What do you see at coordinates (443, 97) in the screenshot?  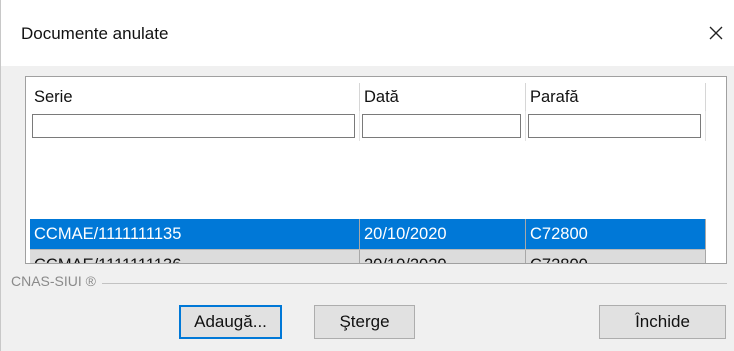 I see `column-header-data: Dată` at bounding box center [443, 97].